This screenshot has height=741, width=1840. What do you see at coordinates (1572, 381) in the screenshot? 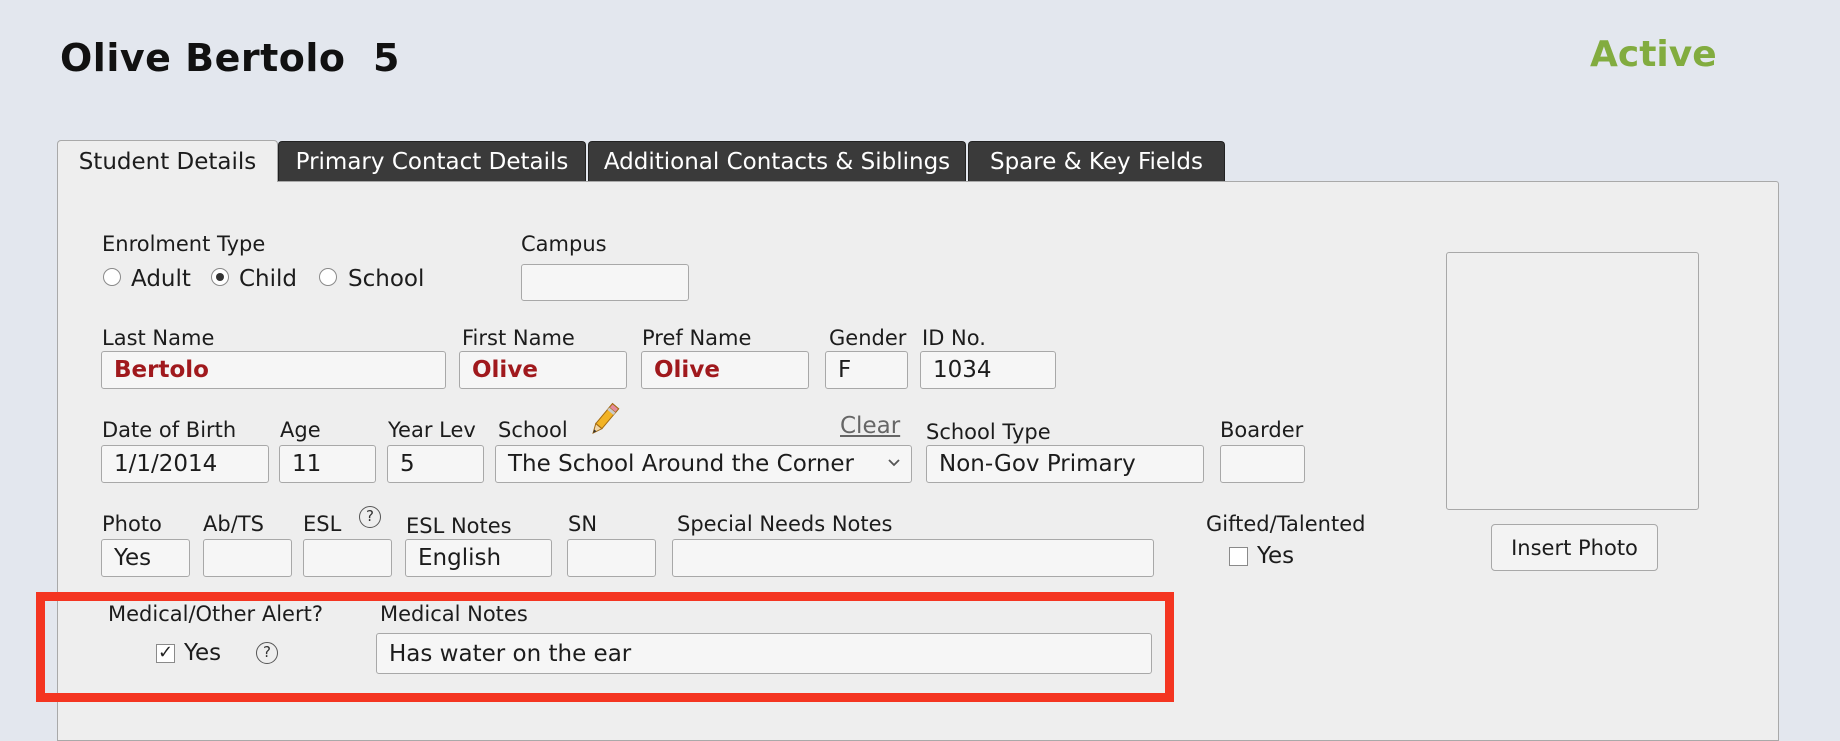
I see `student-photo` at bounding box center [1572, 381].